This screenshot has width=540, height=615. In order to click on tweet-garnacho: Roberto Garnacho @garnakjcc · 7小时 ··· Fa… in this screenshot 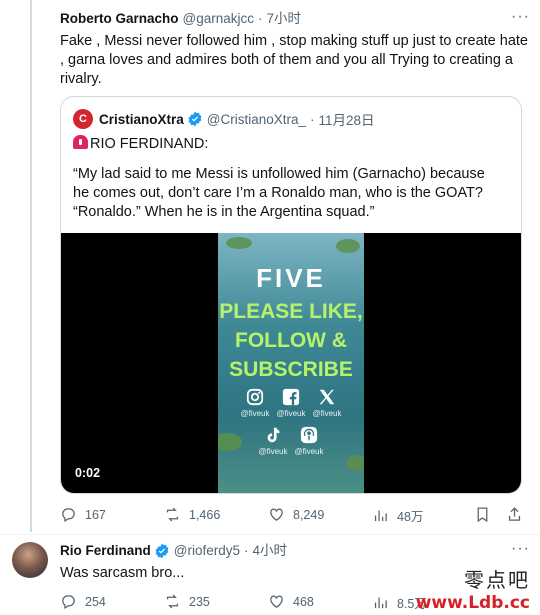, I will do `click(295, 49)`.